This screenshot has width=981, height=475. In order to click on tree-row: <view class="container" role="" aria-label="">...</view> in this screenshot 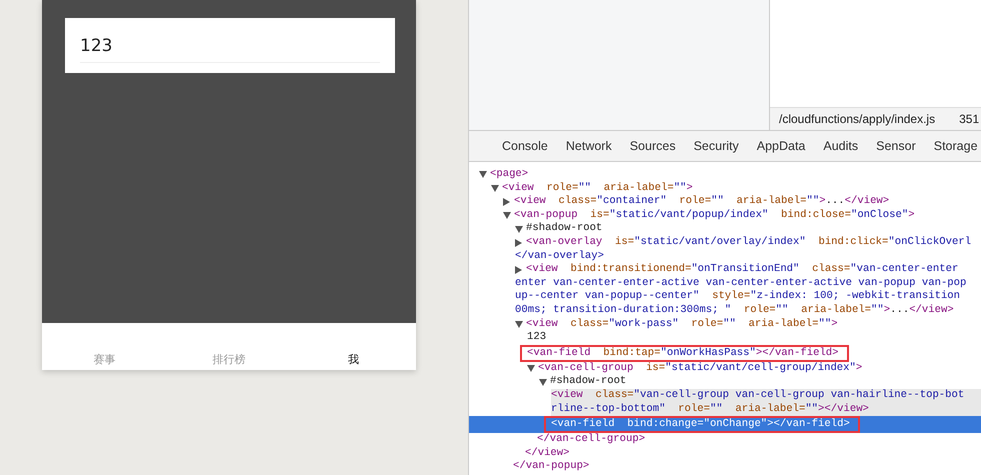, I will do `click(725, 202)`.